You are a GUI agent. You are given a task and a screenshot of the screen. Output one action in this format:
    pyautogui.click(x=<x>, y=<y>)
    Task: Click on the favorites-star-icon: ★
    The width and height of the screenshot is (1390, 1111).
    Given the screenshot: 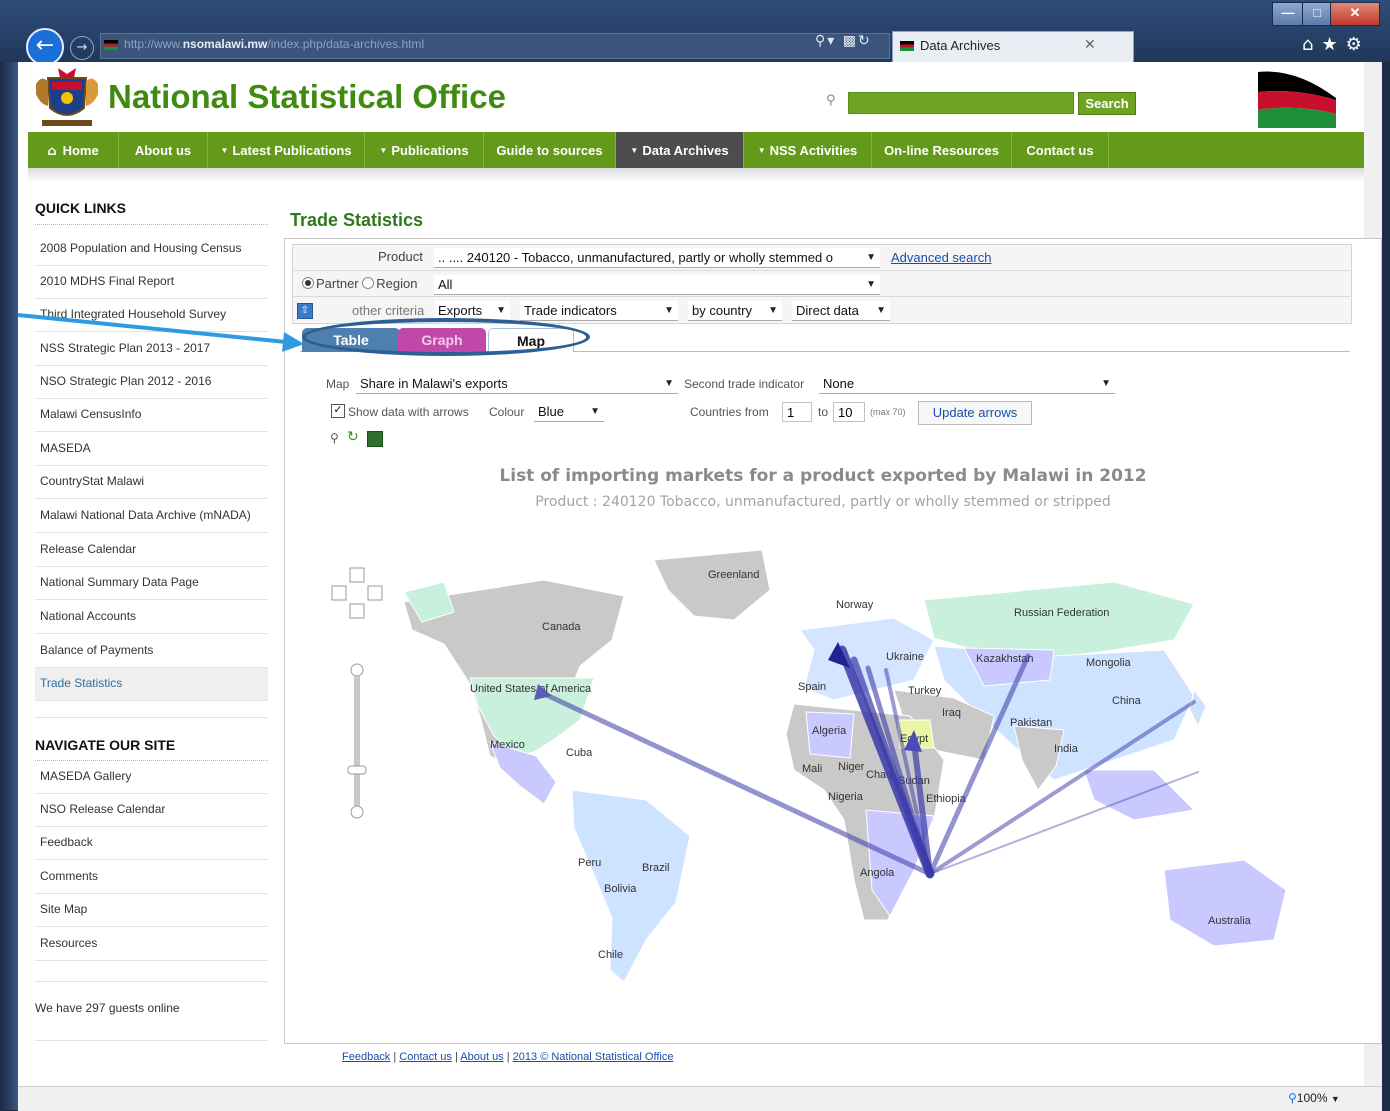 What is the action you would take?
    pyautogui.click(x=1333, y=44)
    